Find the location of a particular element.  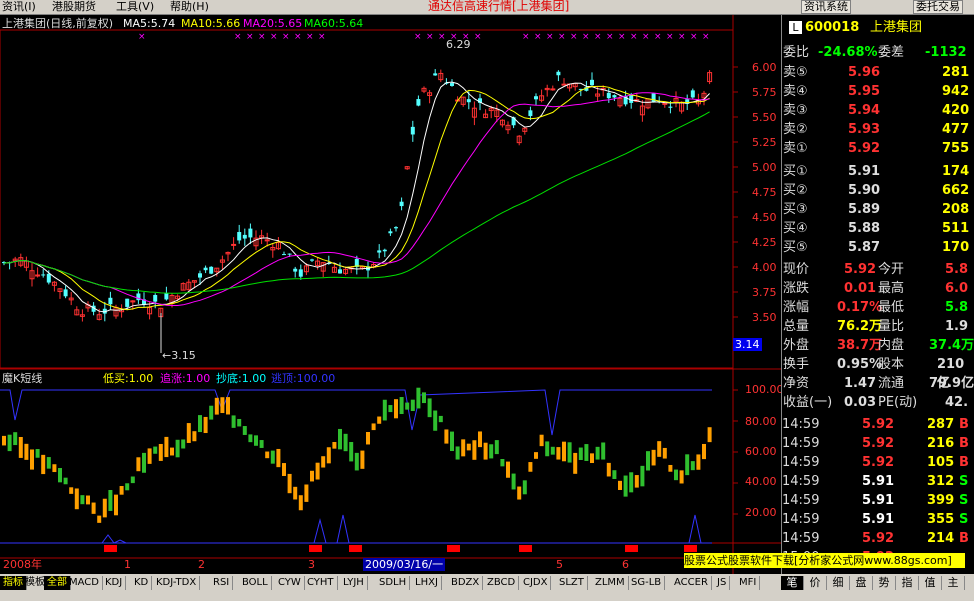

tab-zlmm: ZLMM is located at coordinates (610, 583).